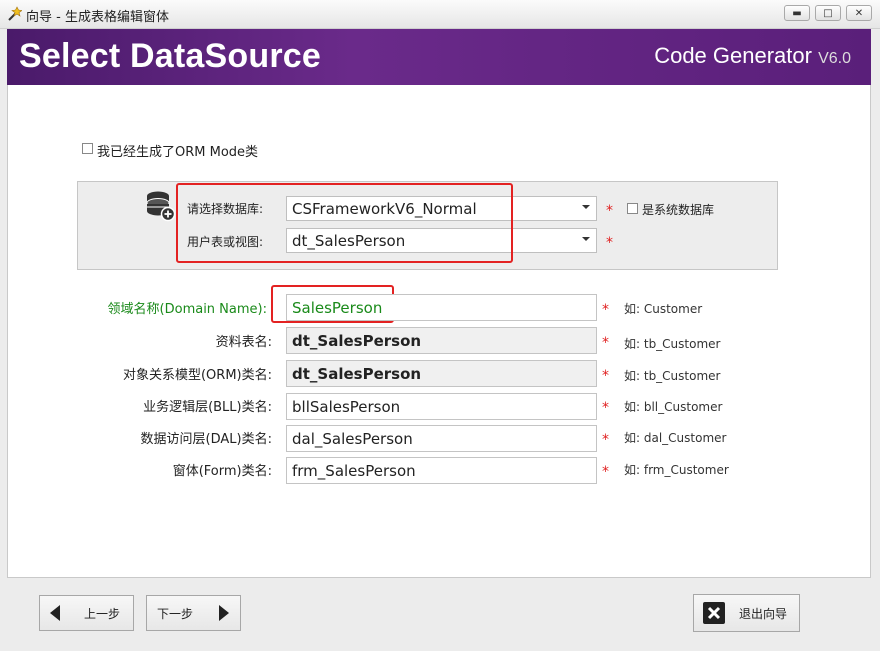 The height and width of the screenshot is (651, 880). I want to click on page-title: Select DataSource, so click(170, 56).